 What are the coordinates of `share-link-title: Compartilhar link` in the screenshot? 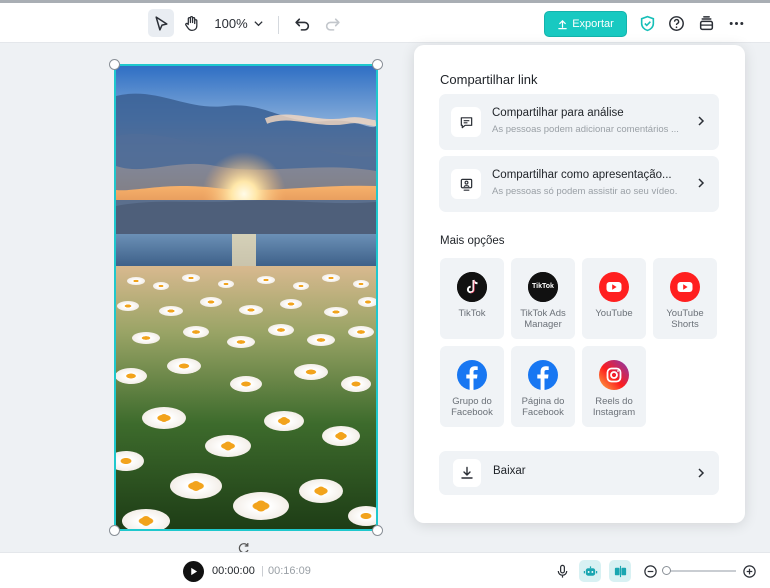 It's located at (489, 79).